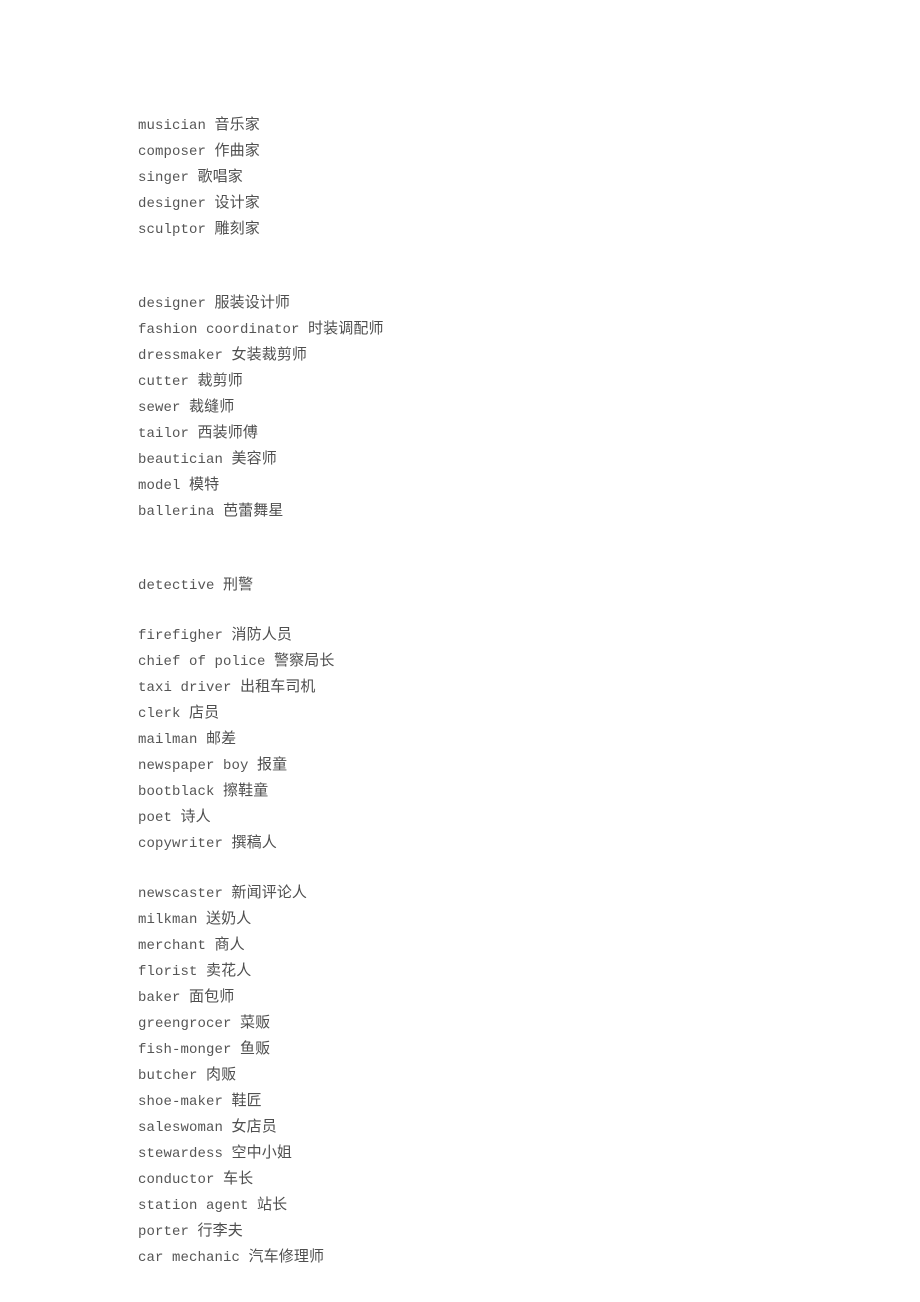  What do you see at coordinates (172, 152) in the screenshot?
I see `vocab-term-en: composer` at bounding box center [172, 152].